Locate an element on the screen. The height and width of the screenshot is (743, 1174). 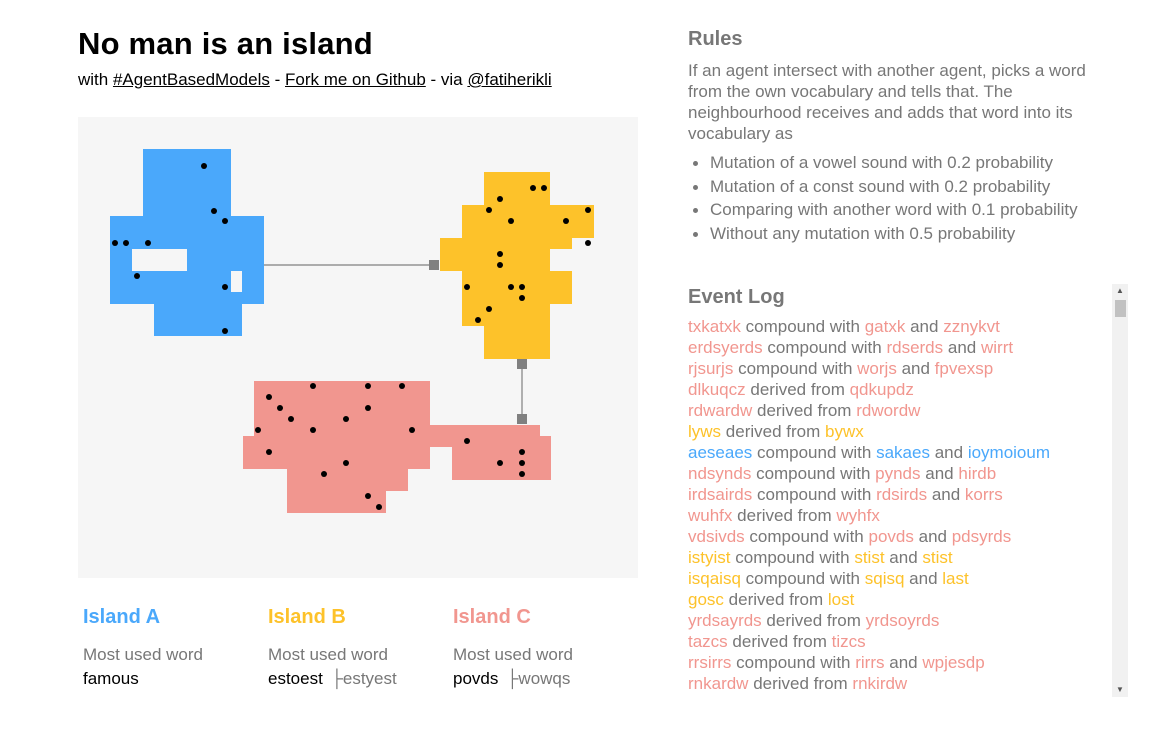
log-entry: rjsurjs compound with worjs and fpvexsp is located at coordinates (898, 368).